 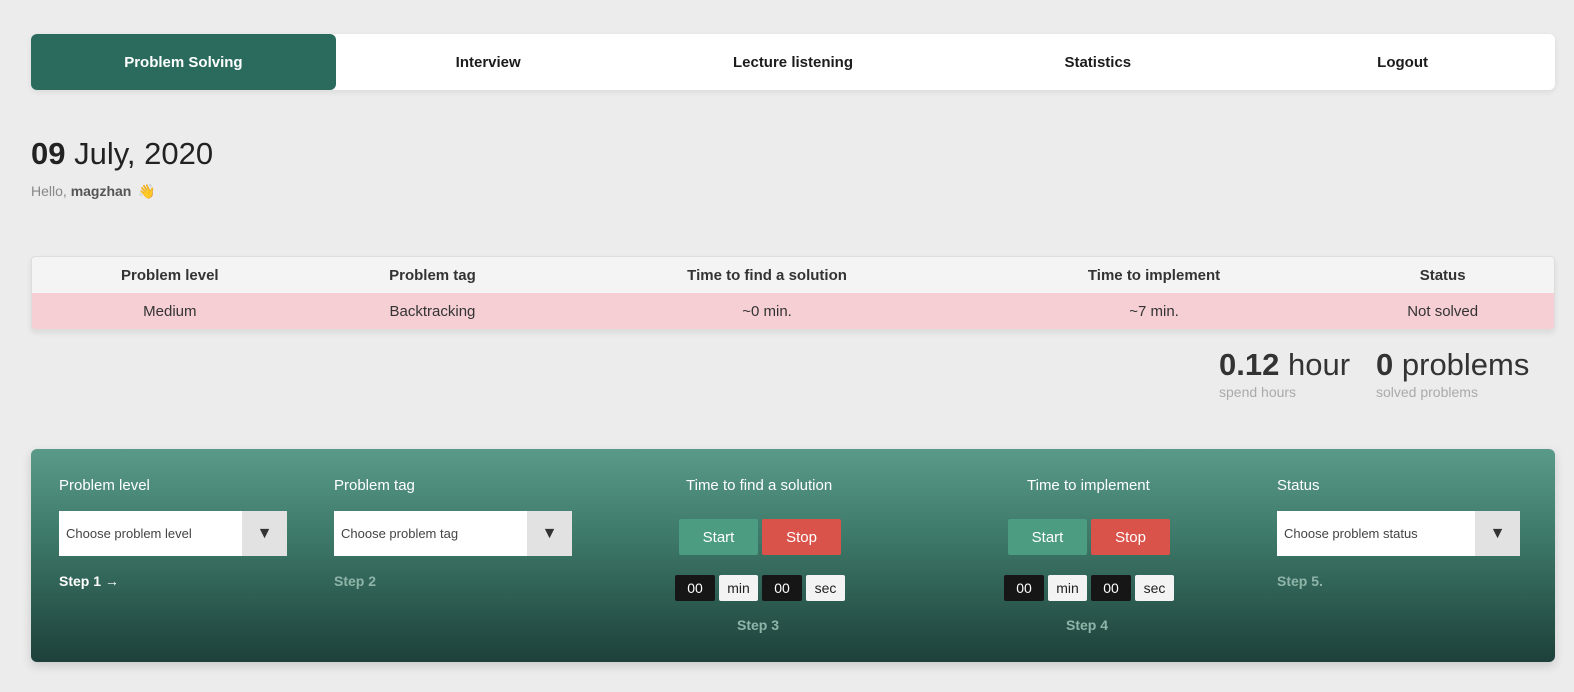 I want to click on find-stop-button: Stop, so click(x=801, y=537).